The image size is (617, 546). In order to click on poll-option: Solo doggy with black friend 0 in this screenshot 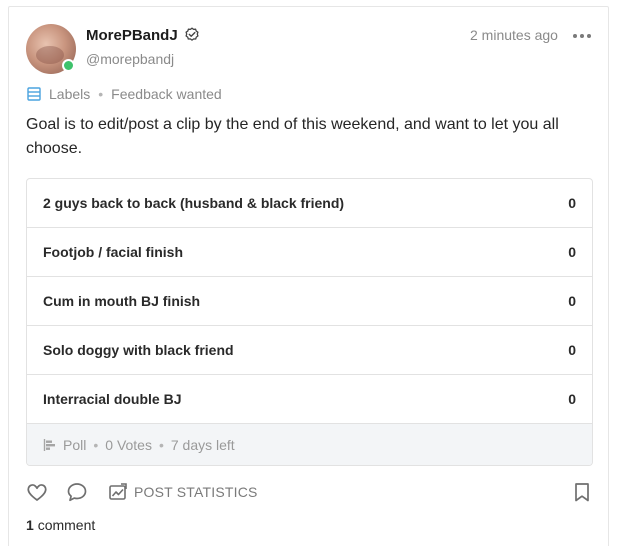, I will do `click(309, 350)`.